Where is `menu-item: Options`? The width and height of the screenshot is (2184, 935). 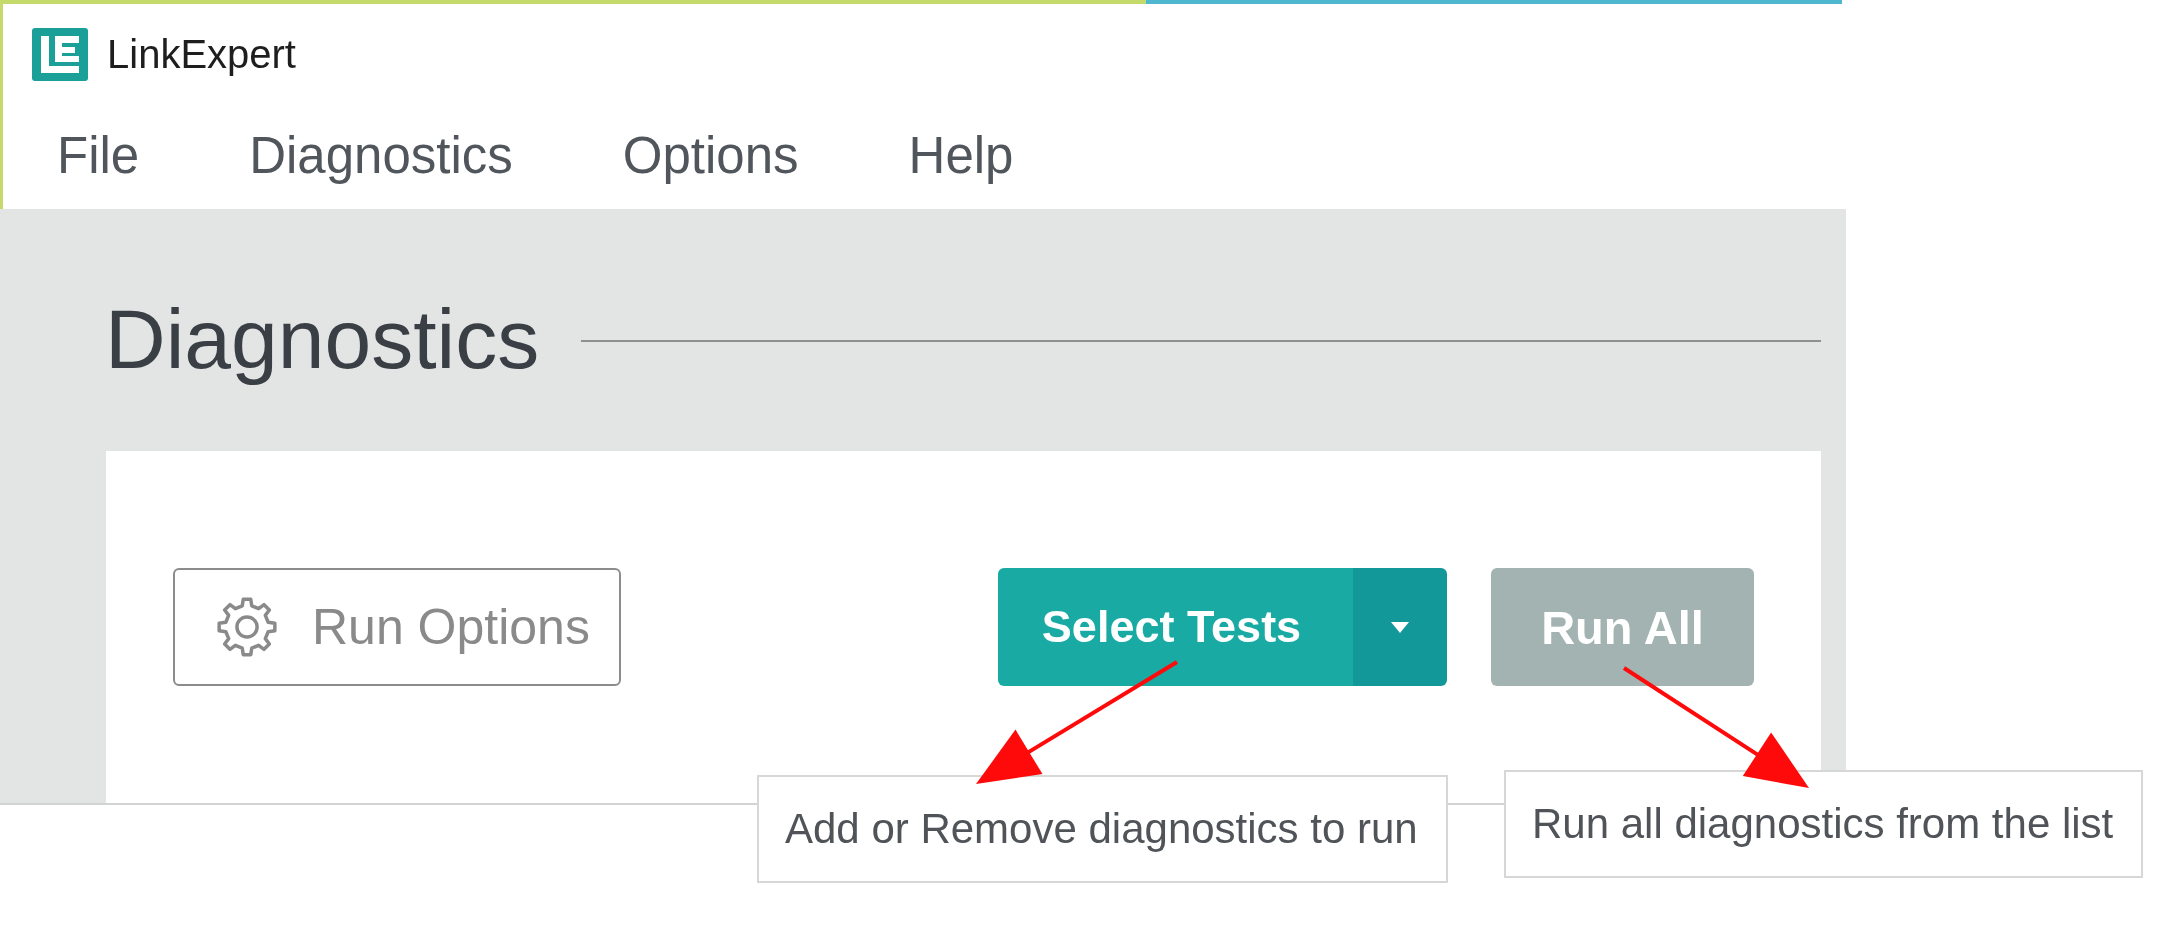
menu-item: Options is located at coordinates (710, 156).